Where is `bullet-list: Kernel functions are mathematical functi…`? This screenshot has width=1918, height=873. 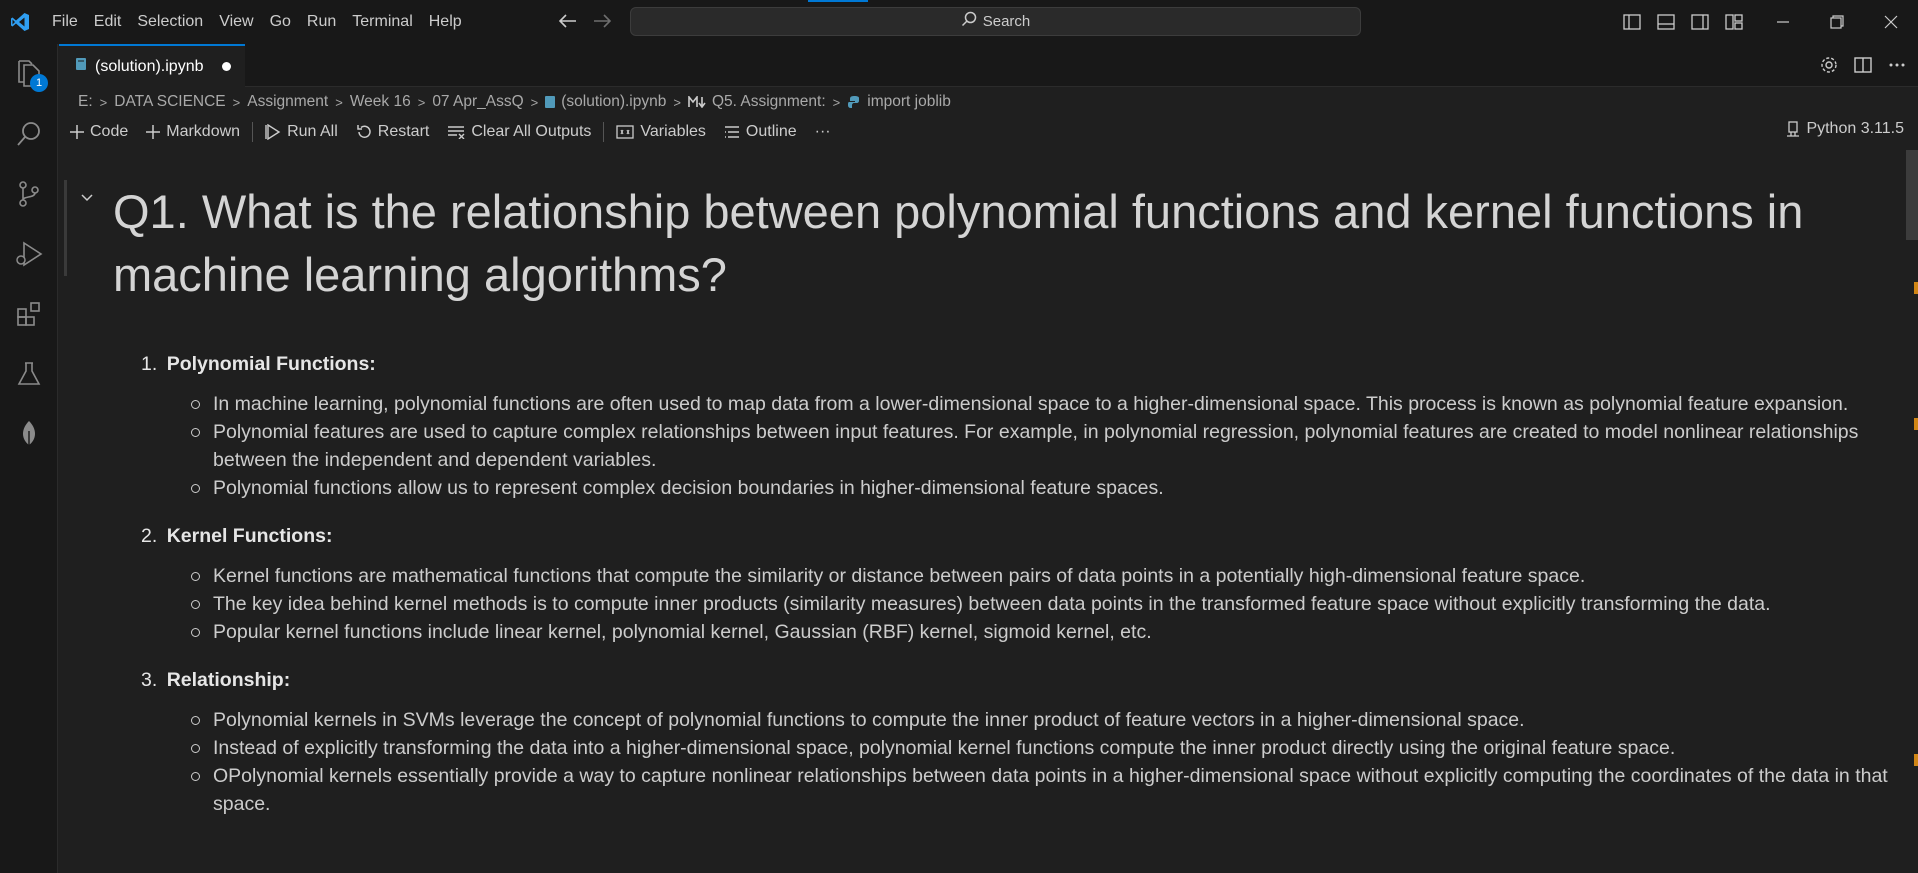 bullet-list: Kernel functions are mathematical functi… is located at coordinates (1046, 604).